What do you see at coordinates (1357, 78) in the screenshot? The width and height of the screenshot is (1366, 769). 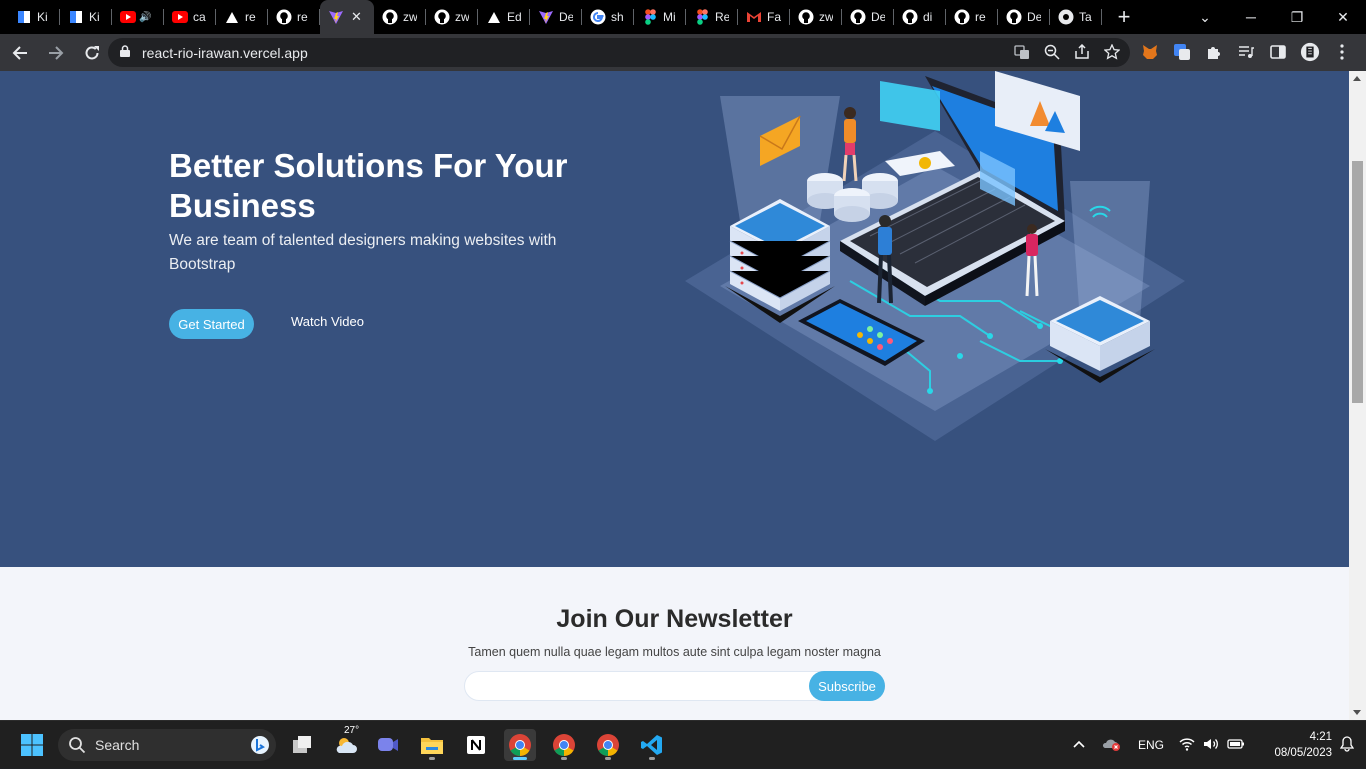 I see `scroll-up-arrow-icon` at bounding box center [1357, 78].